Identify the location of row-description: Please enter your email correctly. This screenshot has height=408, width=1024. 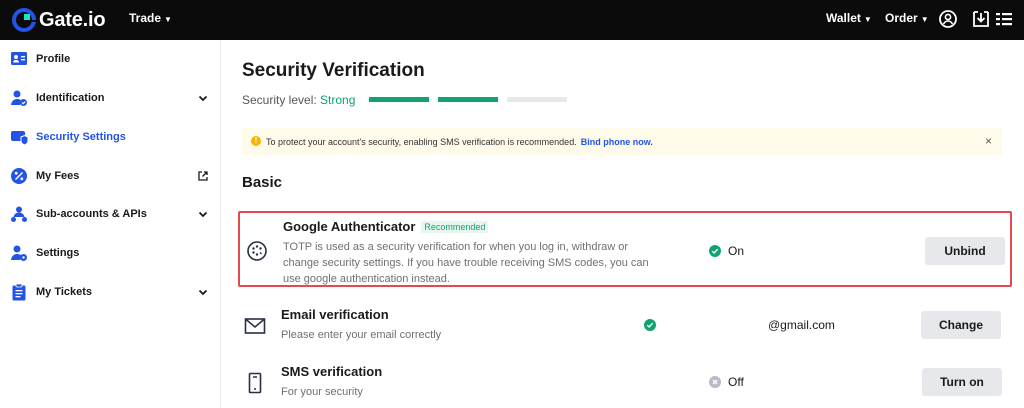
(361, 335).